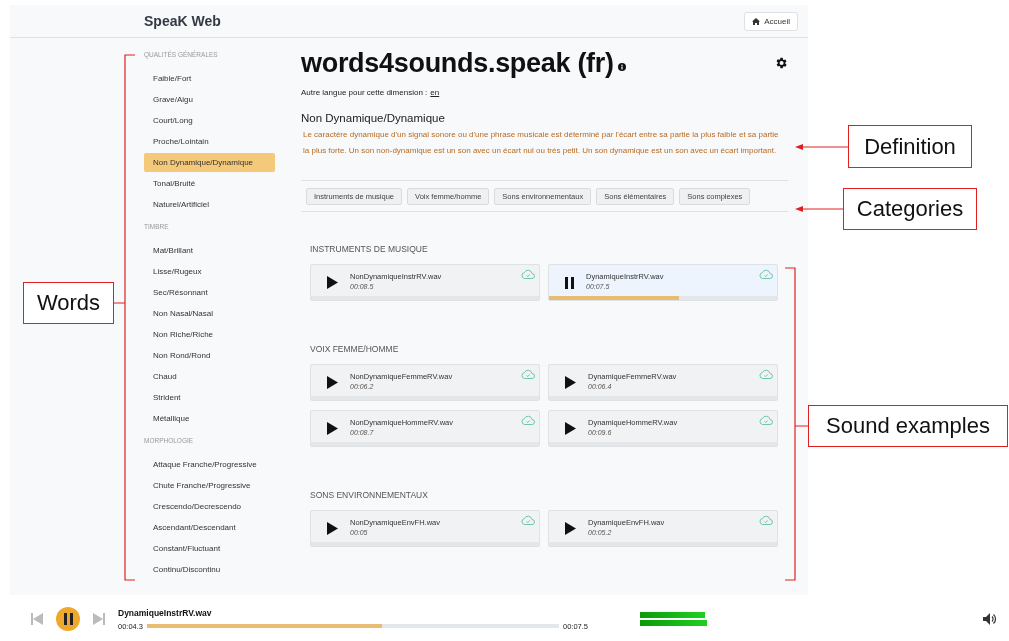  What do you see at coordinates (209, 527) in the screenshot?
I see `sidebar-item: Ascendant/Descendant` at bounding box center [209, 527].